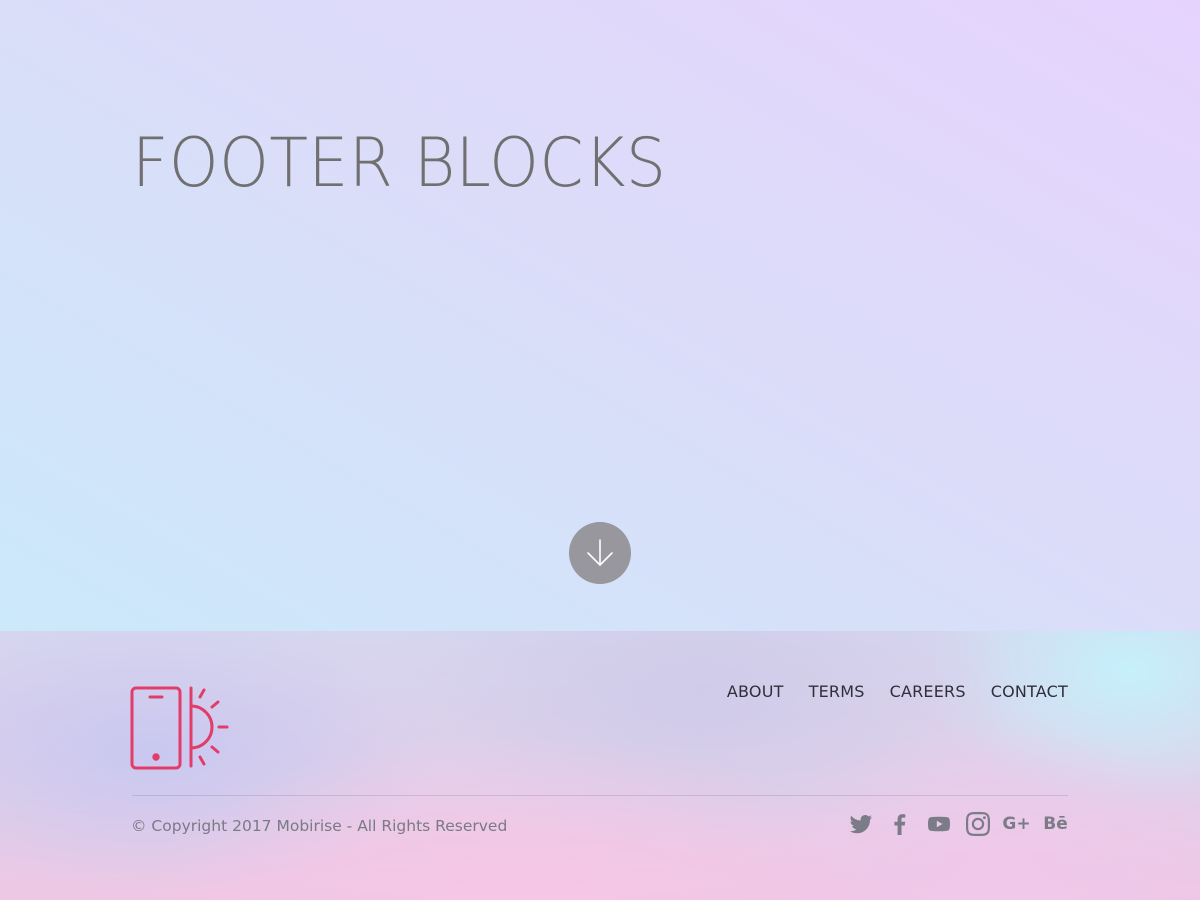 The width and height of the screenshot is (1200, 900). What do you see at coordinates (399, 163) in the screenshot?
I see `page-title: FOOTER BLOCKS` at bounding box center [399, 163].